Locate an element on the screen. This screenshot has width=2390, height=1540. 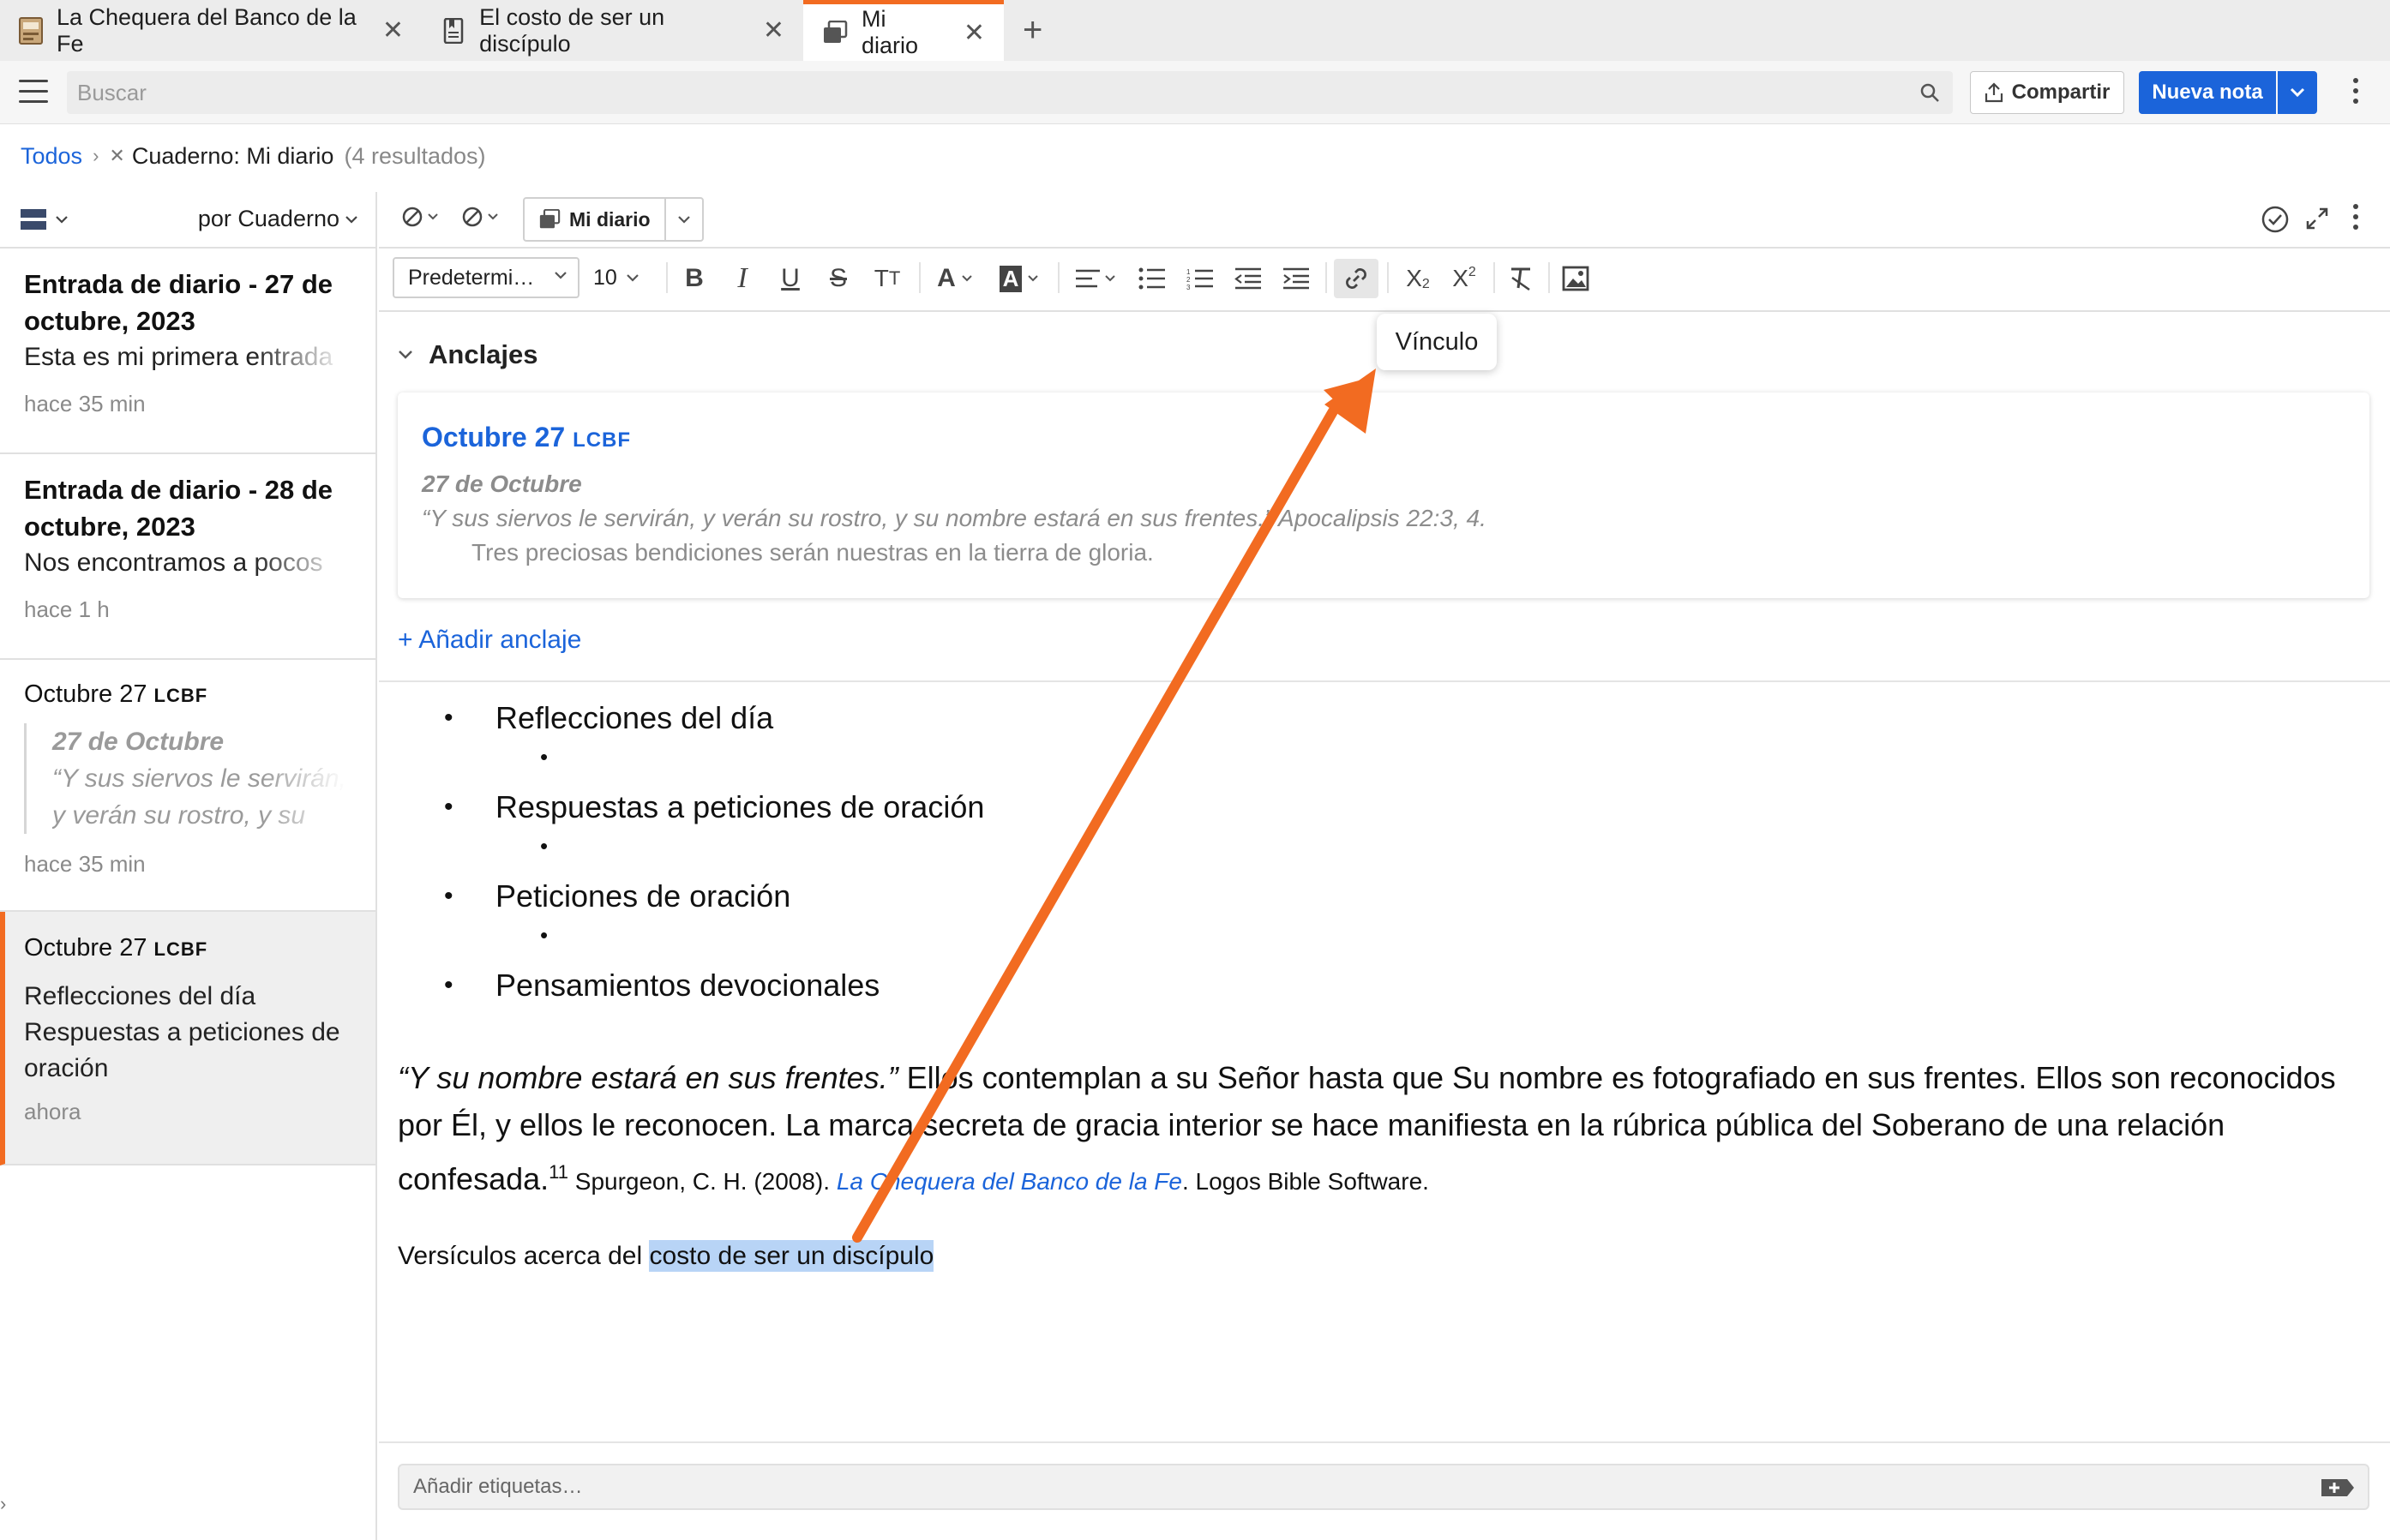
remove-filter-icon: ✕ is located at coordinates (117, 156).